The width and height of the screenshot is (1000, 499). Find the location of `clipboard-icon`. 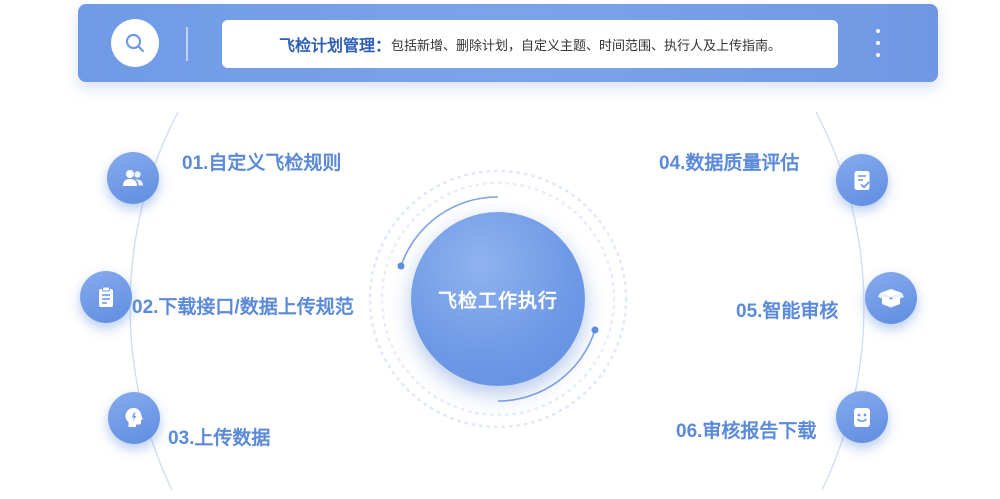

clipboard-icon is located at coordinates (106, 296).